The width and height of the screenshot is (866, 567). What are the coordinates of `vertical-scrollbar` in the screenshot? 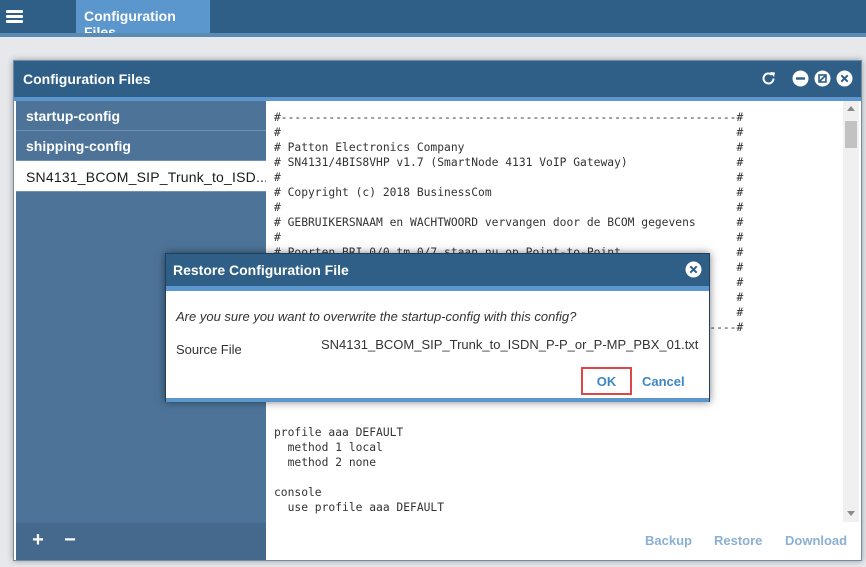 It's located at (851, 311).